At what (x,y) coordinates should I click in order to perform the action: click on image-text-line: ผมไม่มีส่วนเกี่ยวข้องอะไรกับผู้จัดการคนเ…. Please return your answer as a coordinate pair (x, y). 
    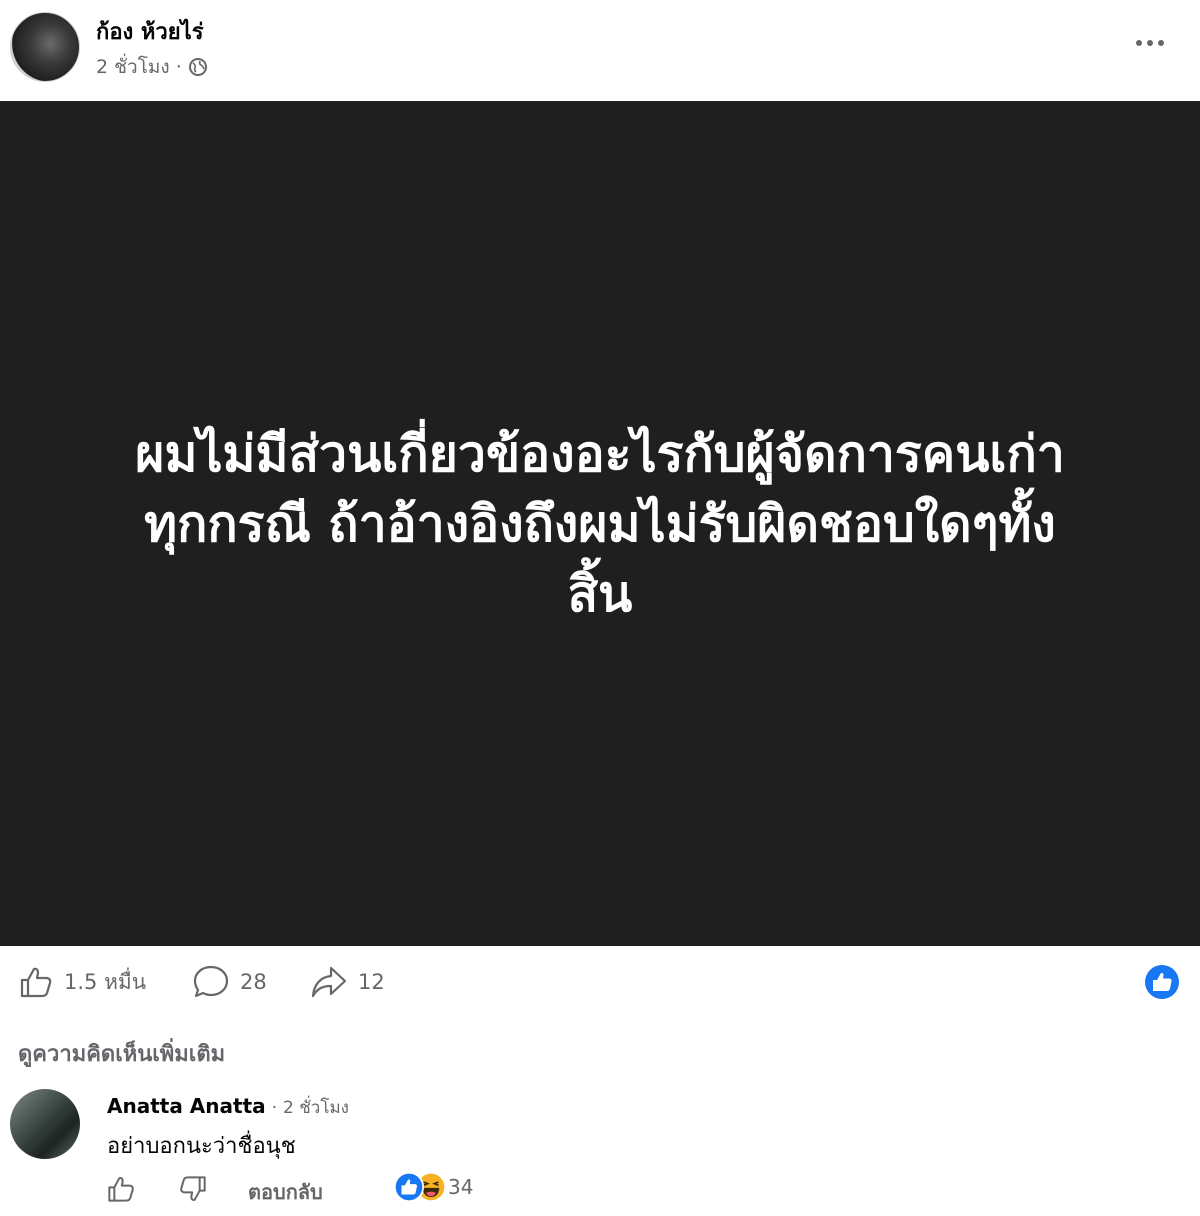
    Looking at the image, I should click on (600, 453).